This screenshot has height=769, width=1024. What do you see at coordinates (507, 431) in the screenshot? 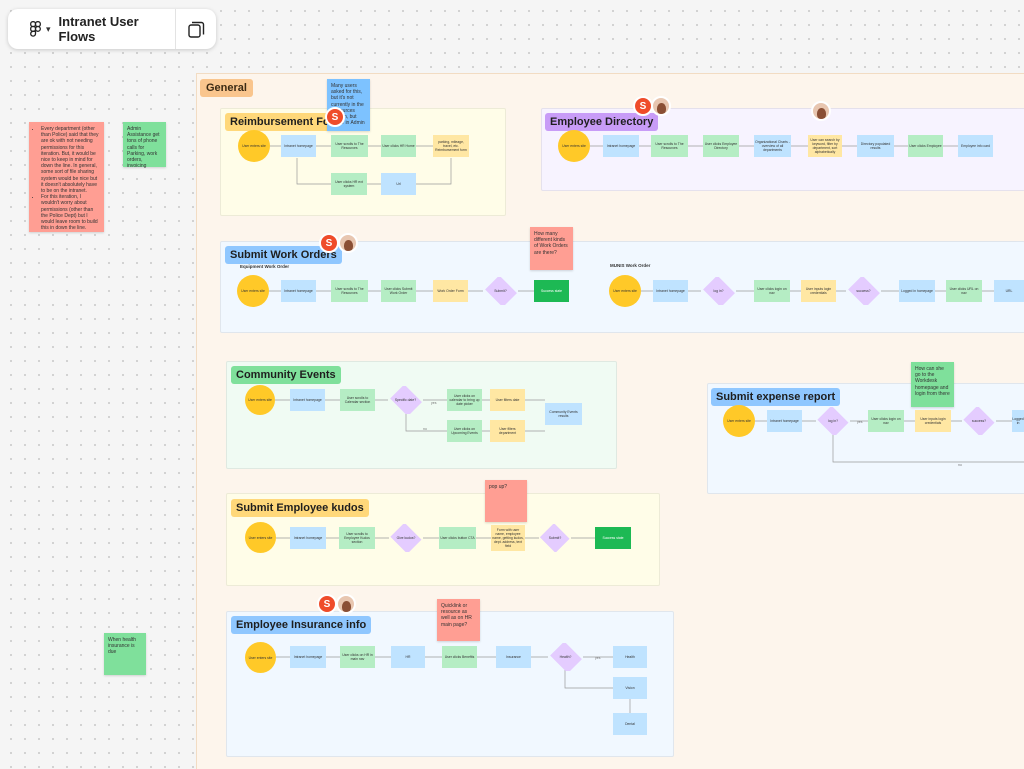
I see `flow-node: User filters department` at bounding box center [507, 431].